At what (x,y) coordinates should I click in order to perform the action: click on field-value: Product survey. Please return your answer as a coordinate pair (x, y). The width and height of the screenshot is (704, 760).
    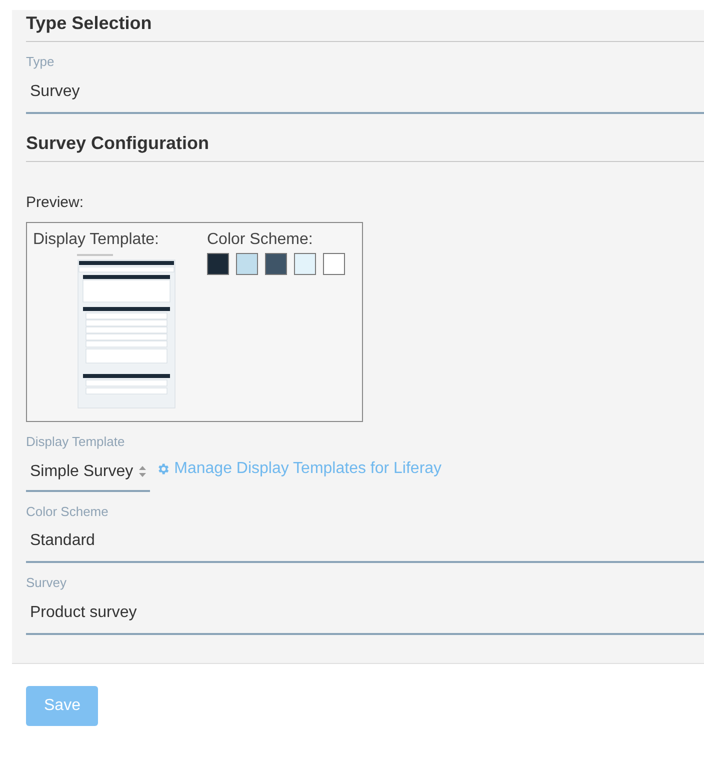
    Looking at the image, I should click on (365, 613).